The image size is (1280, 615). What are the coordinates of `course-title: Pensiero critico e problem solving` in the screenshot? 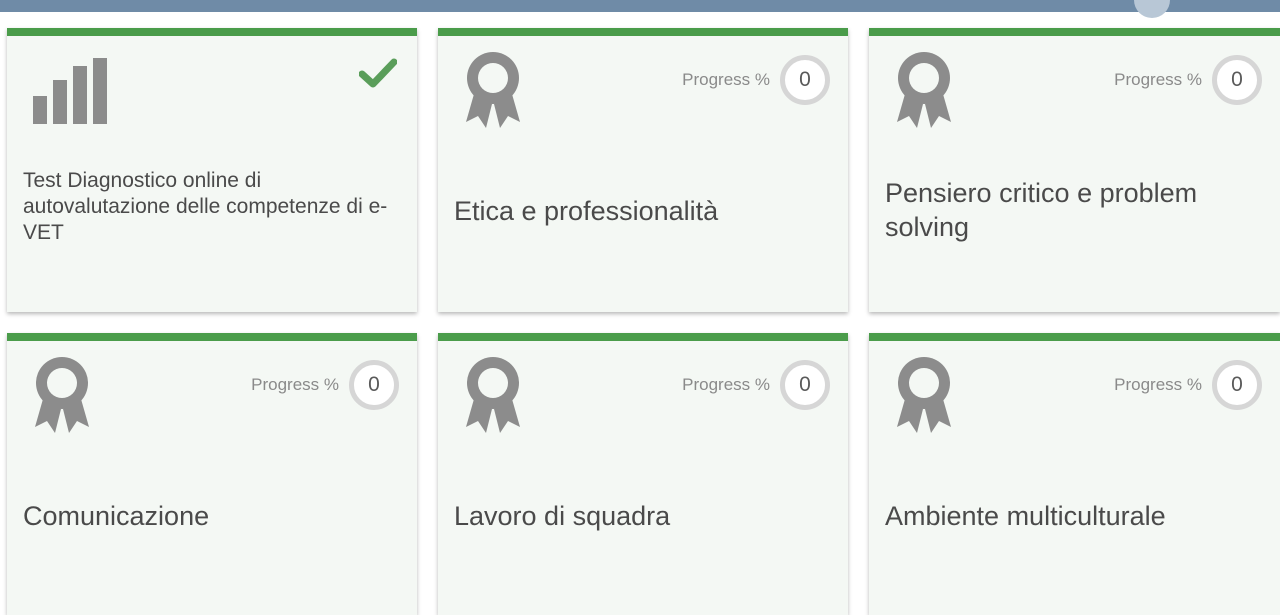 It's located at (1041, 210).